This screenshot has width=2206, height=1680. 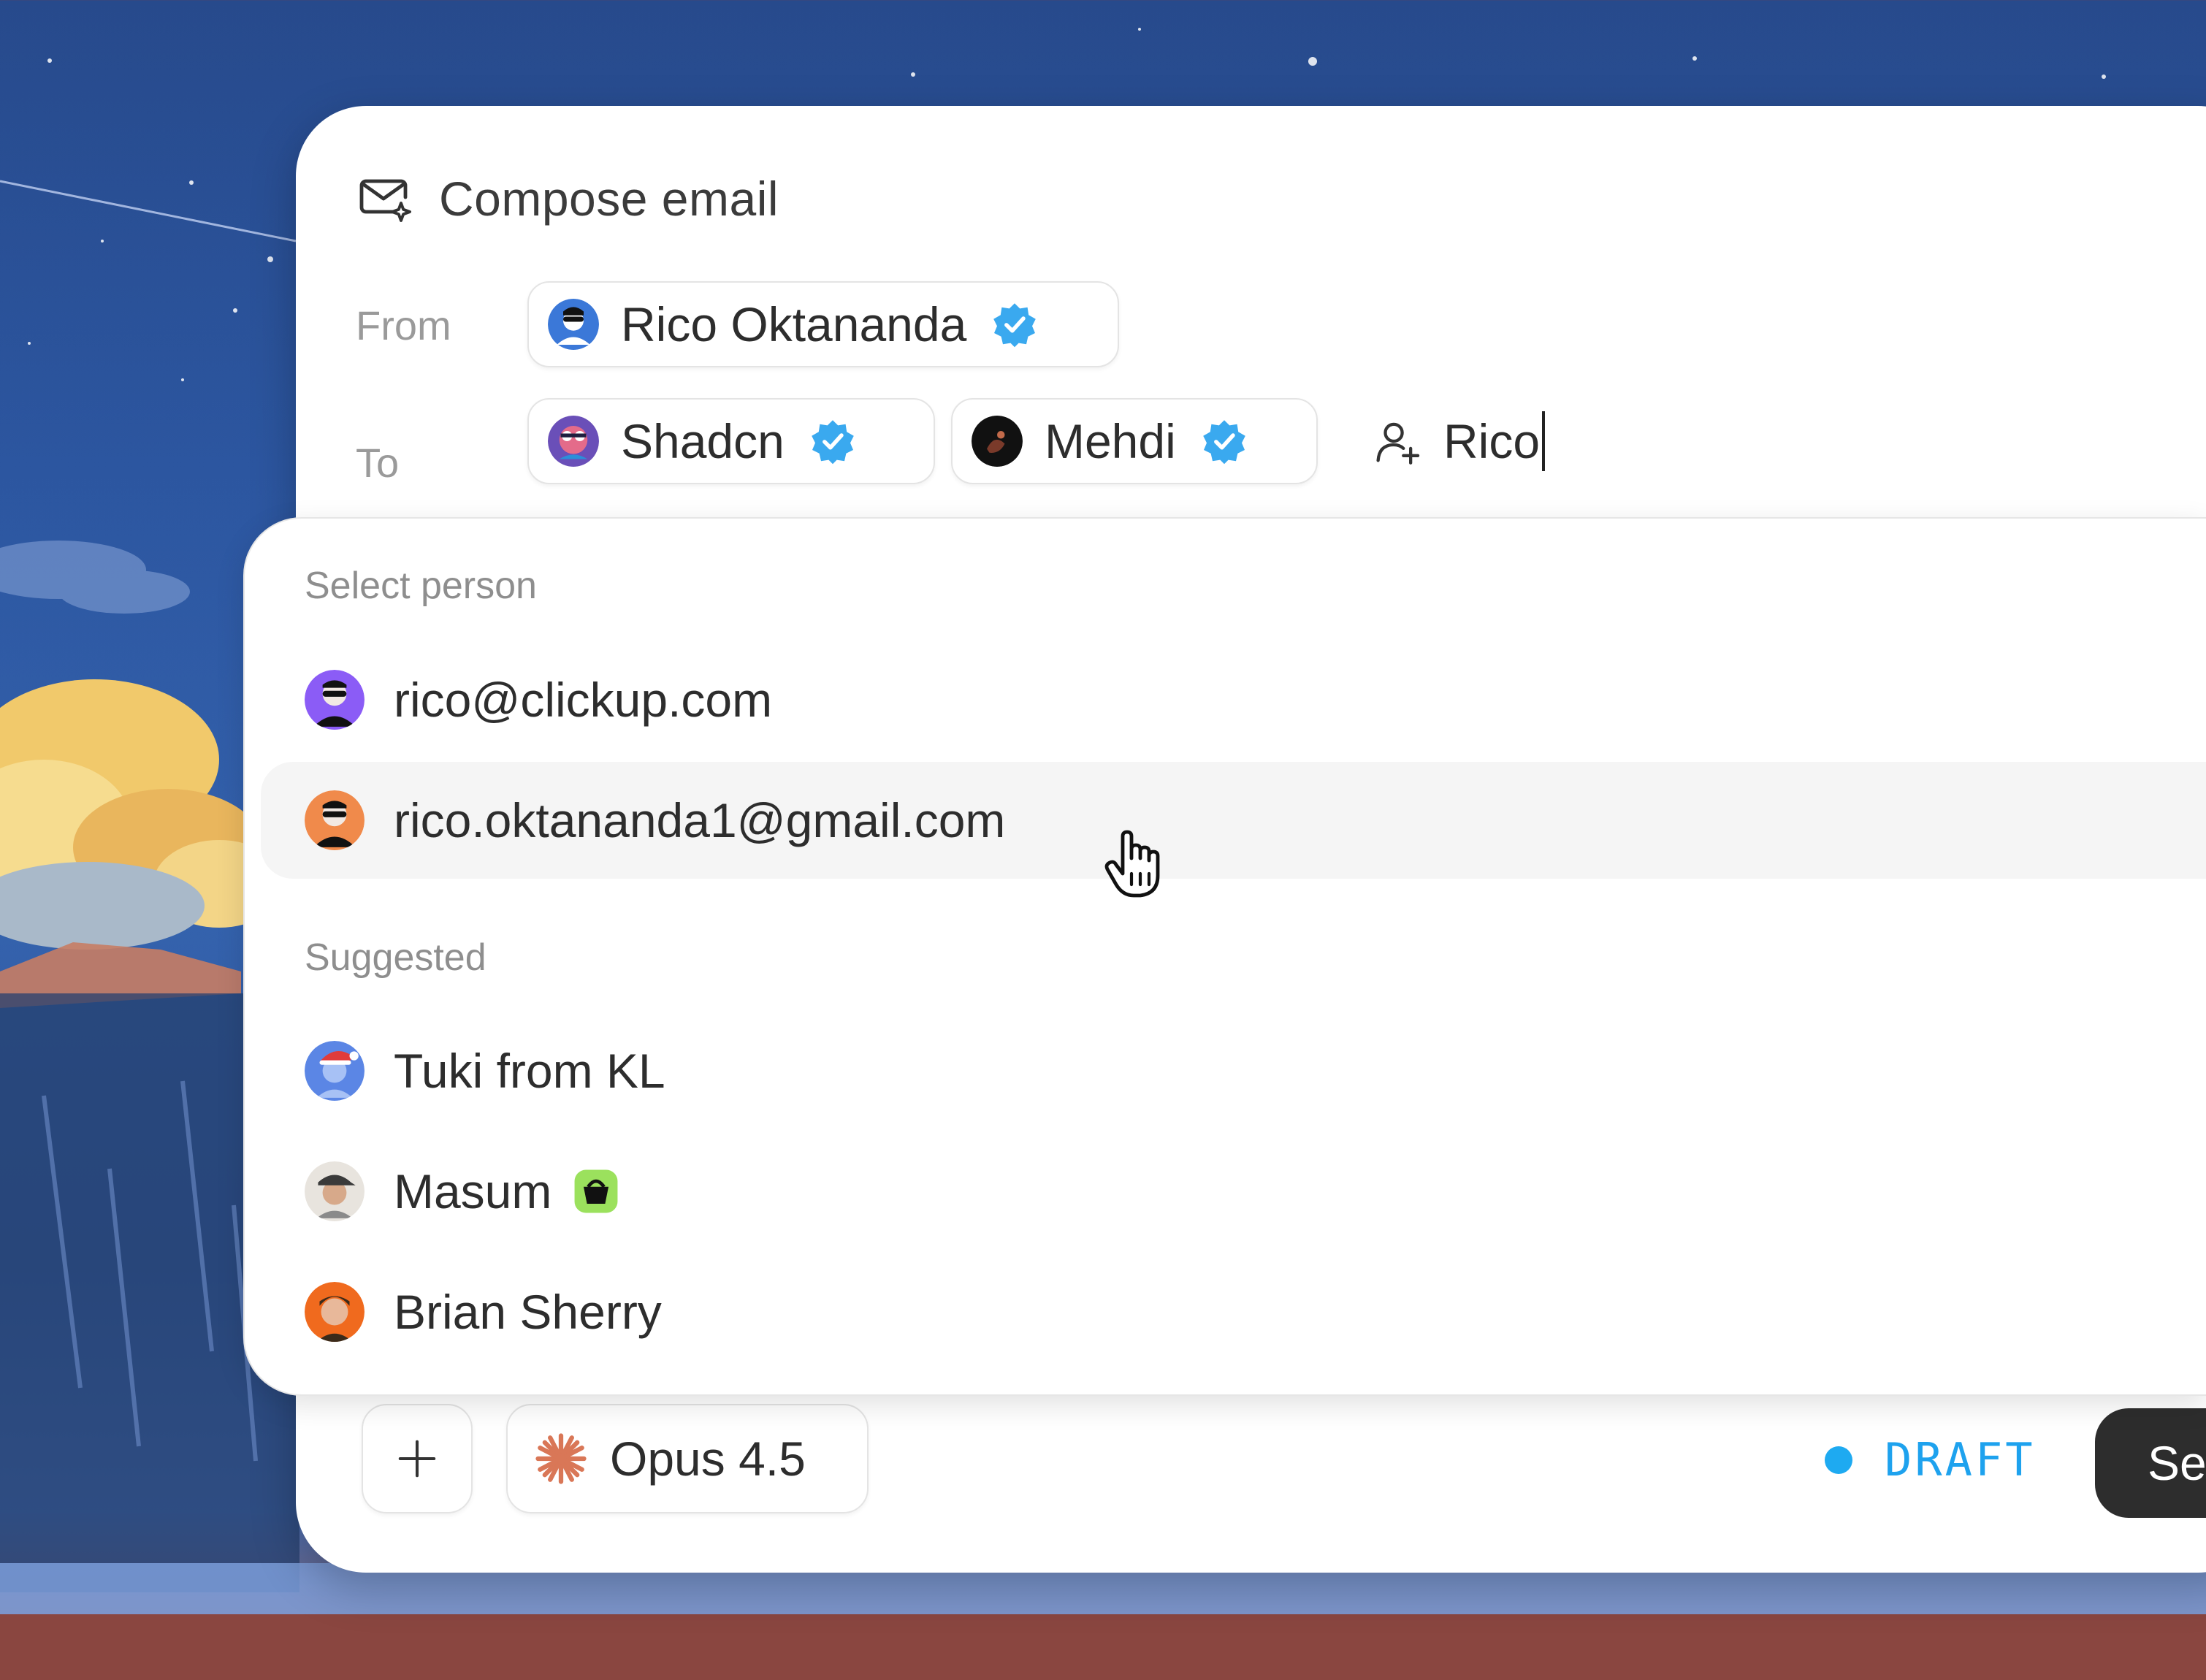 What do you see at coordinates (1838, 1460) in the screenshot?
I see `status-dot` at bounding box center [1838, 1460].